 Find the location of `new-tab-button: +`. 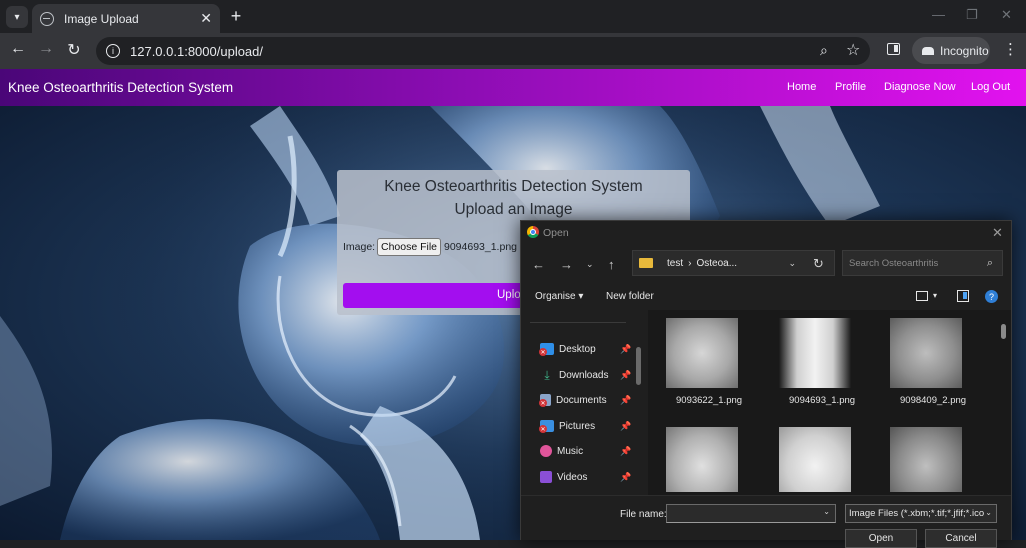

new-tab-button: + is located at coordinates (236, 16).